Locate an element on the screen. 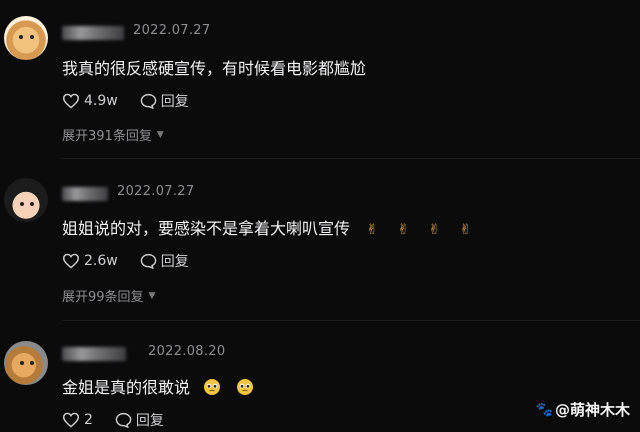 The height and width of the screenshot is (432, 640). expand-replies-label: 展开391条回复 is located at coordinates (107, 136).